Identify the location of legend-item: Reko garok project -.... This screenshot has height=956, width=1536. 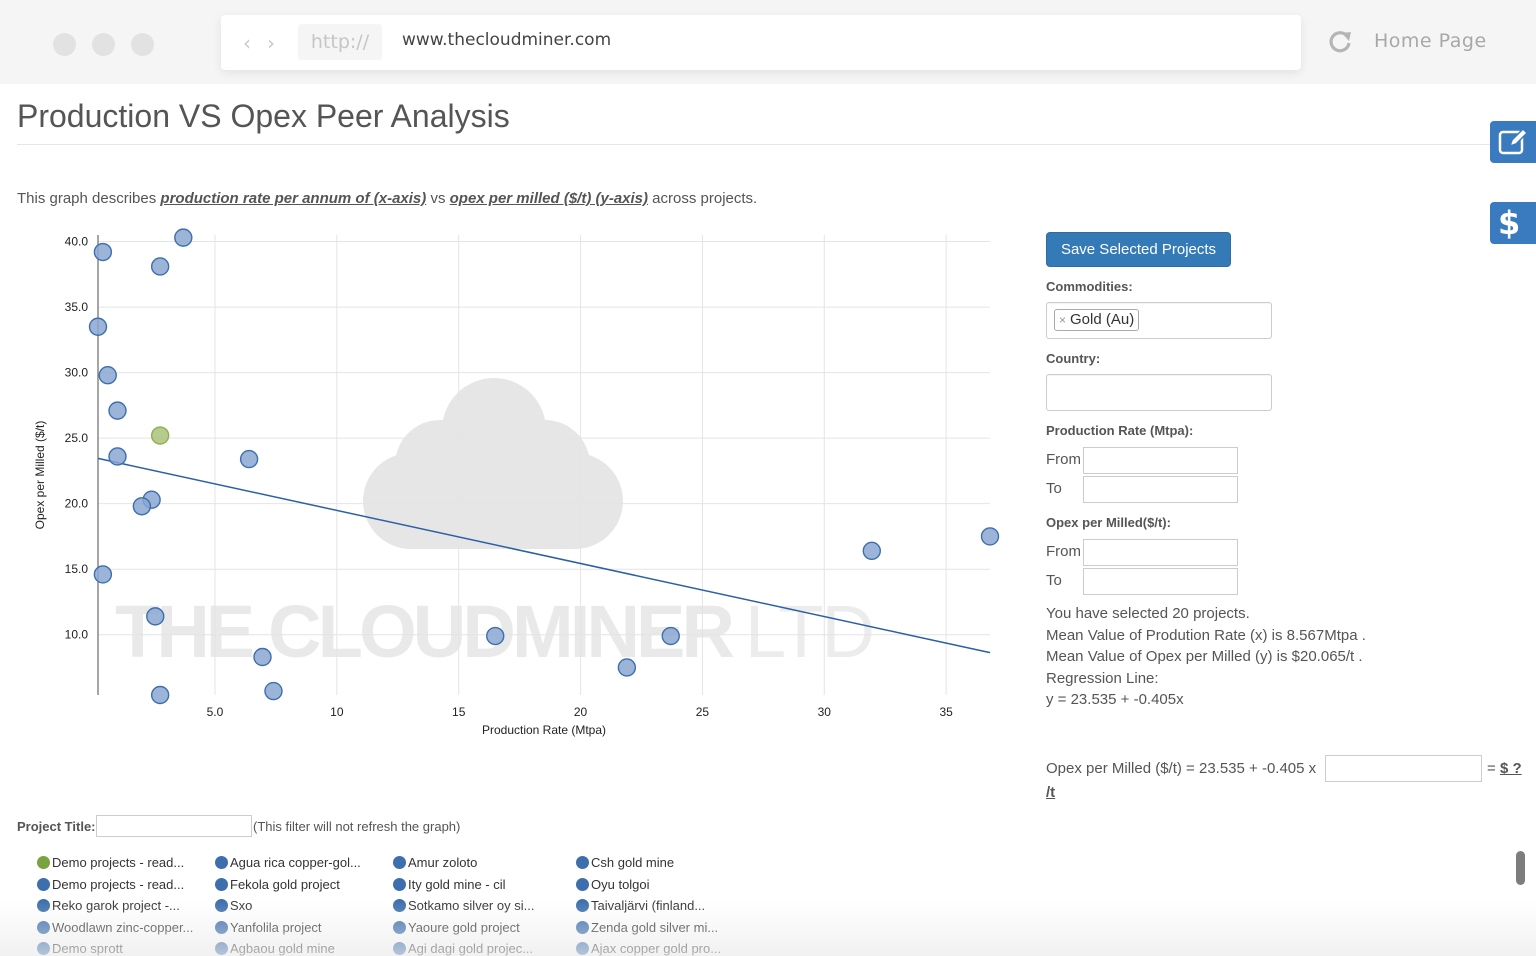
(108, 905).